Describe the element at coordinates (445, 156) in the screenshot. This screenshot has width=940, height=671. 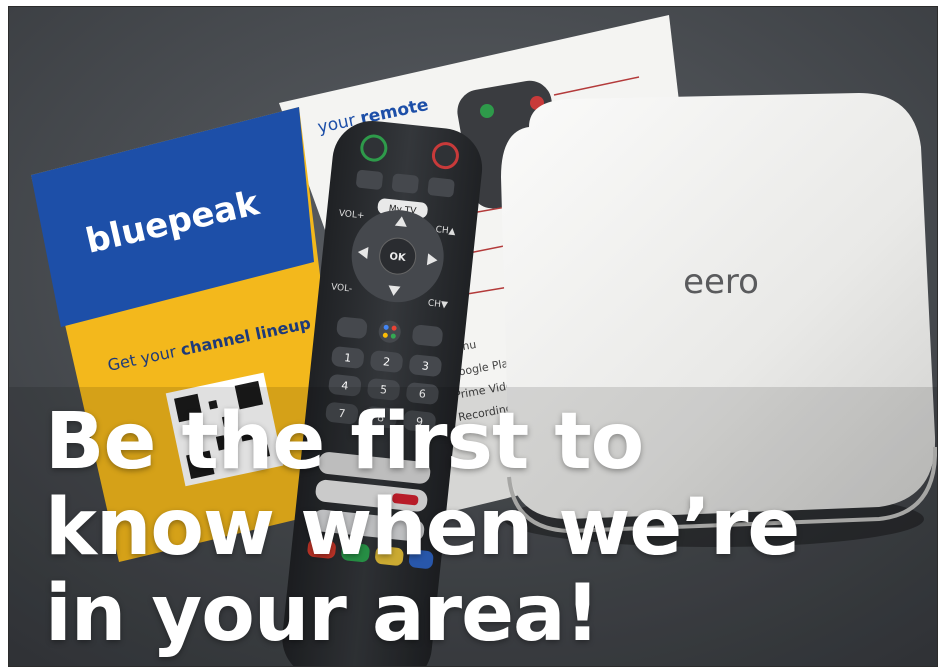
I see `remote-power-box` at that location.